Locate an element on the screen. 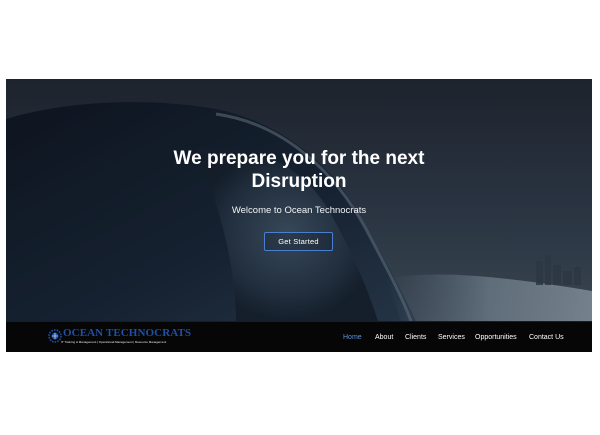 The width and height of the screenshot is (600, 435). nav-item-about: About is located at coordinates (384, 337).